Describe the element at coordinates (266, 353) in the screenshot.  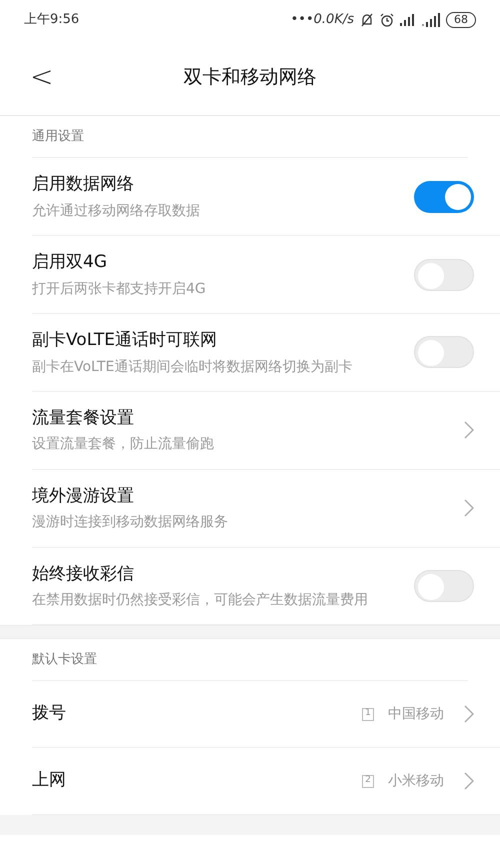
I see `settings-row: 副卡VoLTE通话时可联网 副卡在VoLTE通话期间会临时将数据网络切换为副卡` at that location.